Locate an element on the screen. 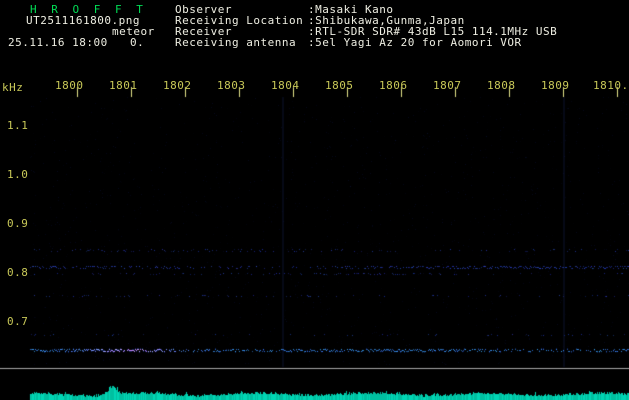 This screenshot has width=629, height=400. echo-counter: 0. is located at coordinates (137, 42).